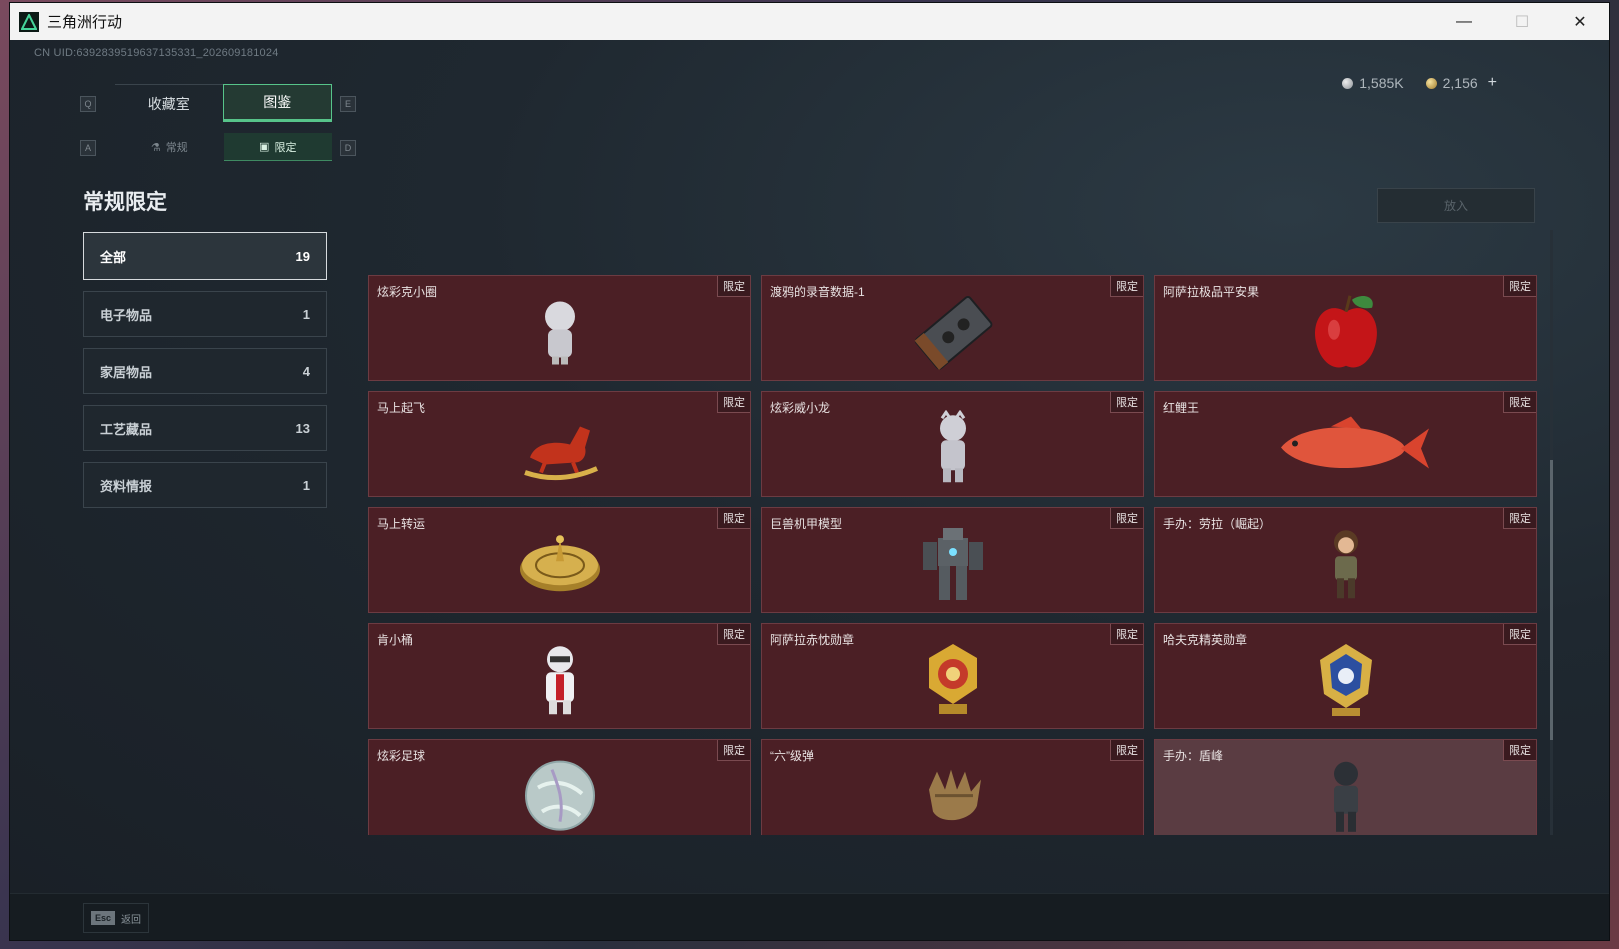 This screenshot has height=949, width=1619. I want to click on item-name: 炫彩威小龙, so click(800, 408).